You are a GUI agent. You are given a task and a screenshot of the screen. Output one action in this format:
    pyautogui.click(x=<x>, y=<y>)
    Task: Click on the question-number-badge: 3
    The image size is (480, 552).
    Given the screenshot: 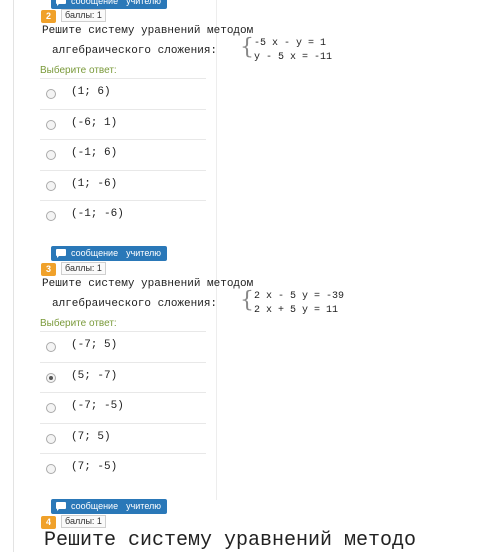 What is the action you would take?
    pyautogui.click(x=48, y=269)
    